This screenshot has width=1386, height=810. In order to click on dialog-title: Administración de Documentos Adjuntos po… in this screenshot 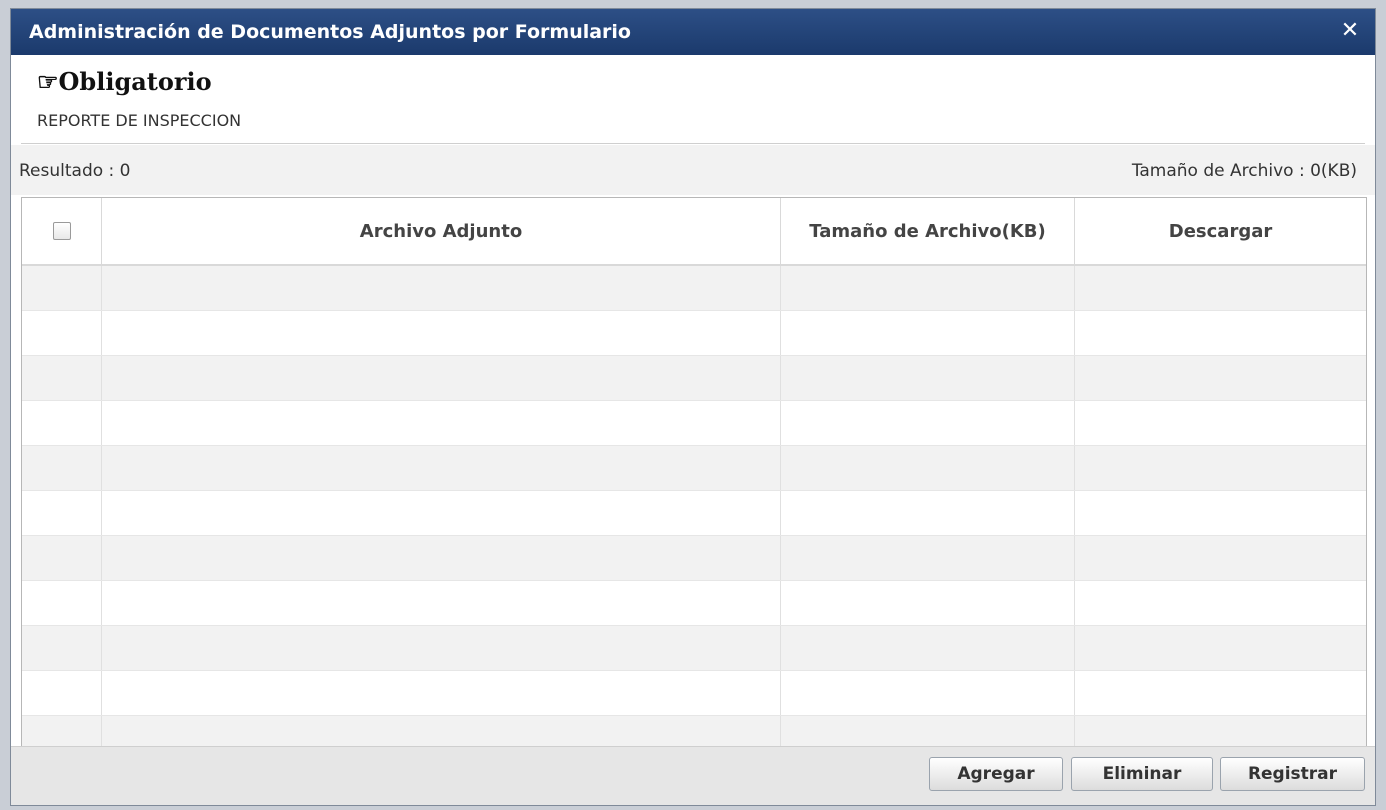, I will do `click(330, 32)`.